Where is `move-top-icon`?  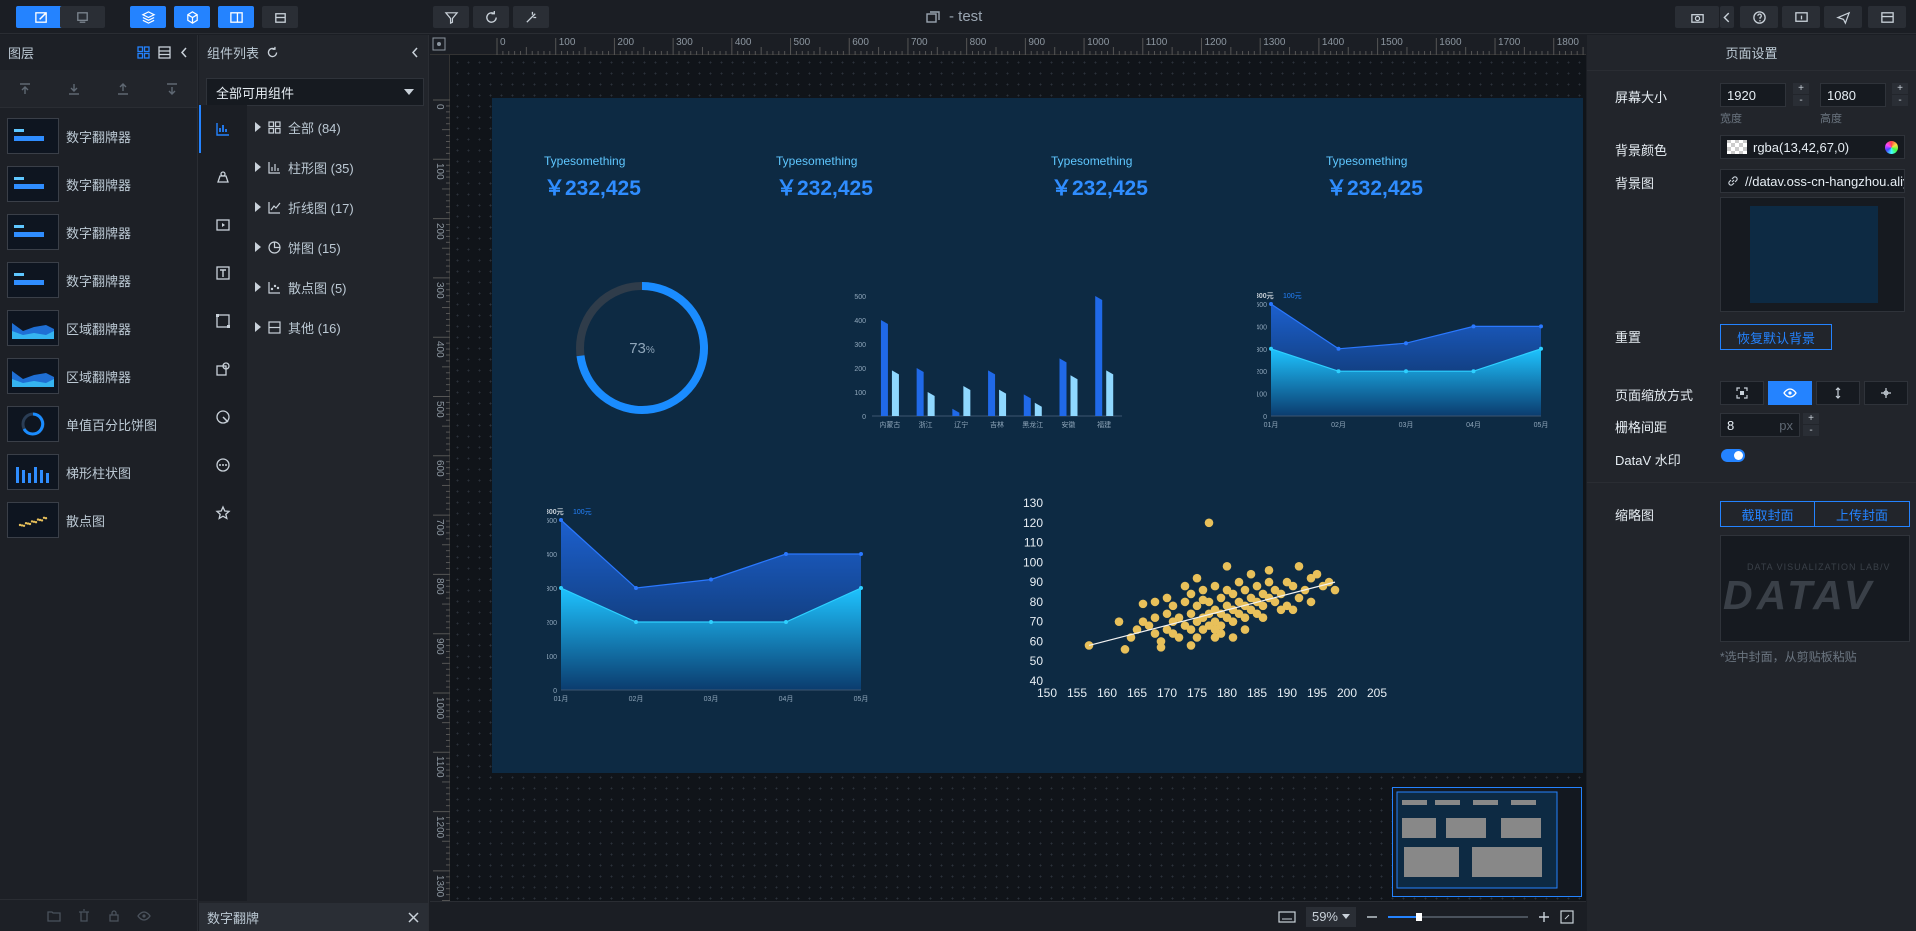 move-top-icon is located at coordinates (25, 89).